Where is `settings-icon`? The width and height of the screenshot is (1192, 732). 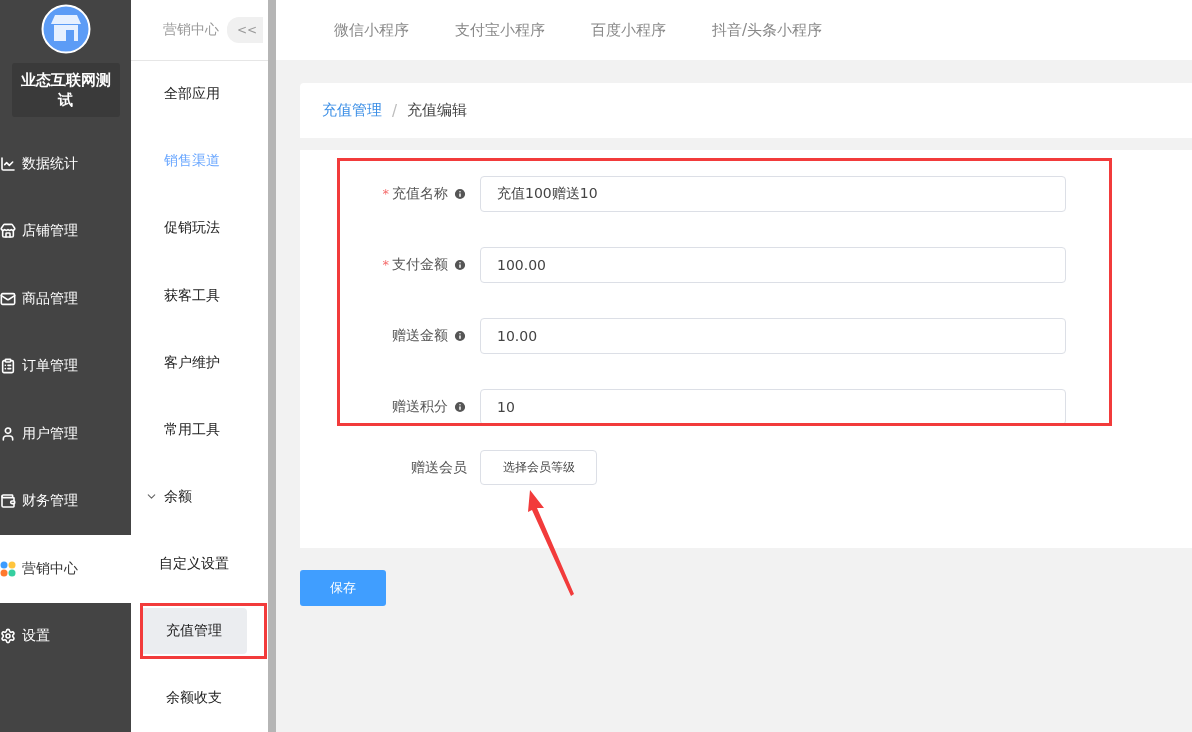
settings-icon is located at coordinates (8, 636).